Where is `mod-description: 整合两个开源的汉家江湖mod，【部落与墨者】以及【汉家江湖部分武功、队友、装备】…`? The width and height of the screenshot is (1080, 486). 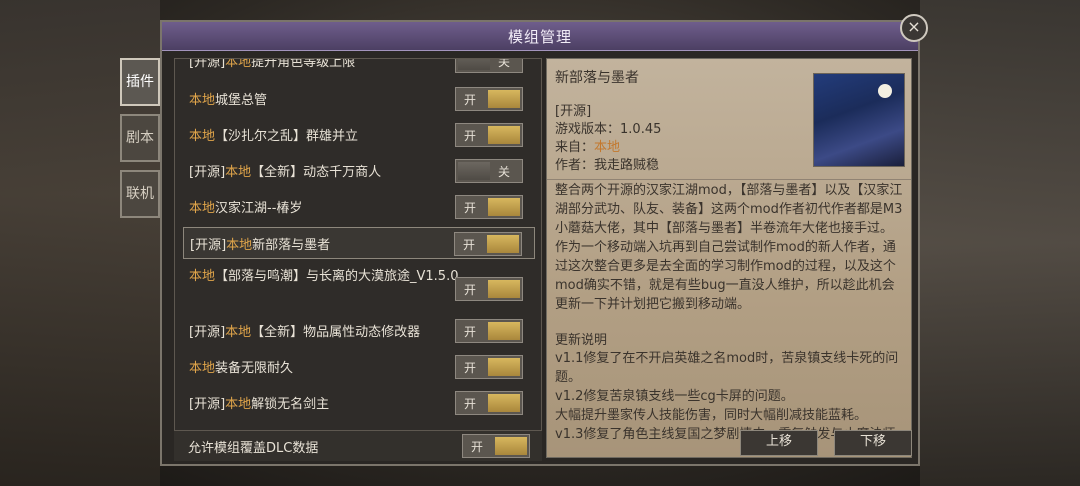
mod-description: 整合两个开源的汉家江湖mod，【部落与墨者】以及【汉家江湖部分武功、队友、装备】… is located at coordinates (729, 247).